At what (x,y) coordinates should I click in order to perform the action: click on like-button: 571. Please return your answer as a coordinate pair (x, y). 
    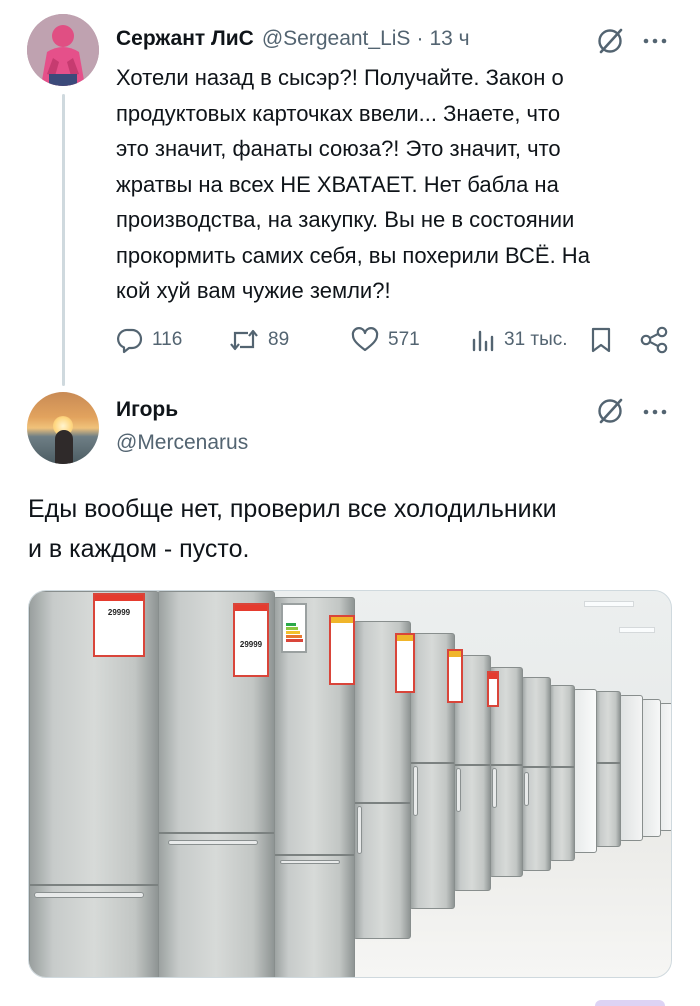
    Looking at the image, I should click on (385, 340).